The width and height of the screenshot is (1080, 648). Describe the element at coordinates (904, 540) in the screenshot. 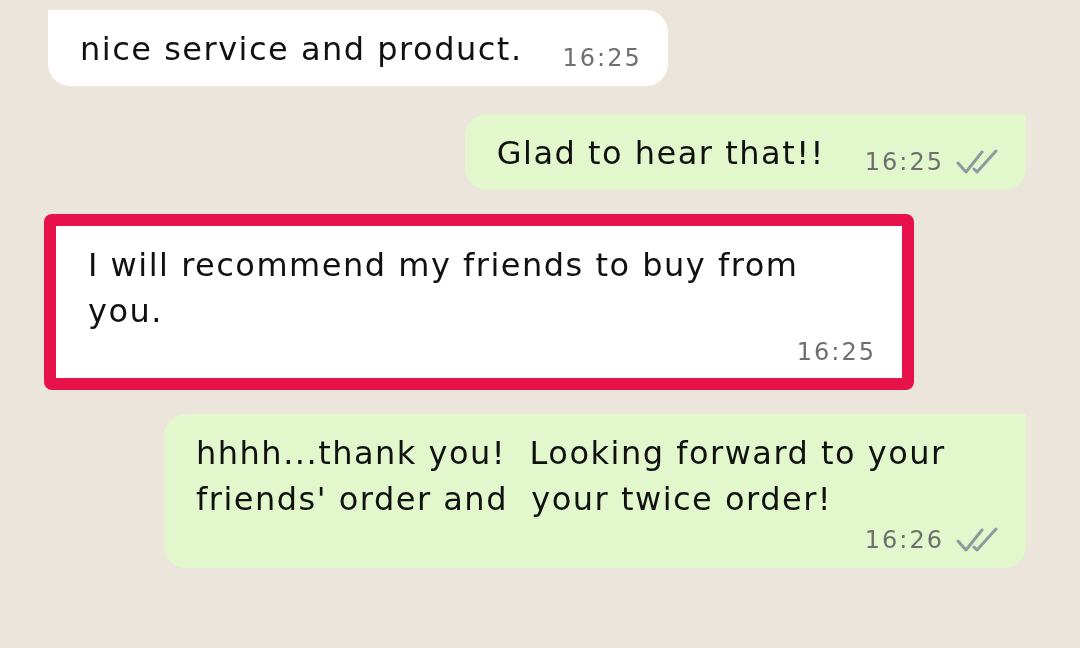

I see `message-time: 16:26` at that location.